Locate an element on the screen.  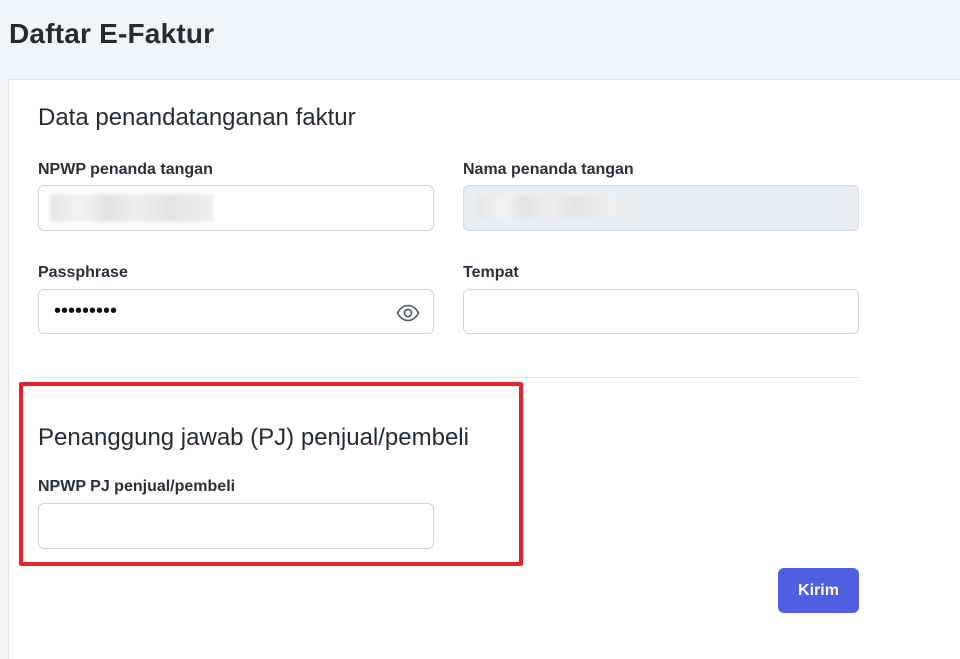
place-input is located at coordinates (661, 311).